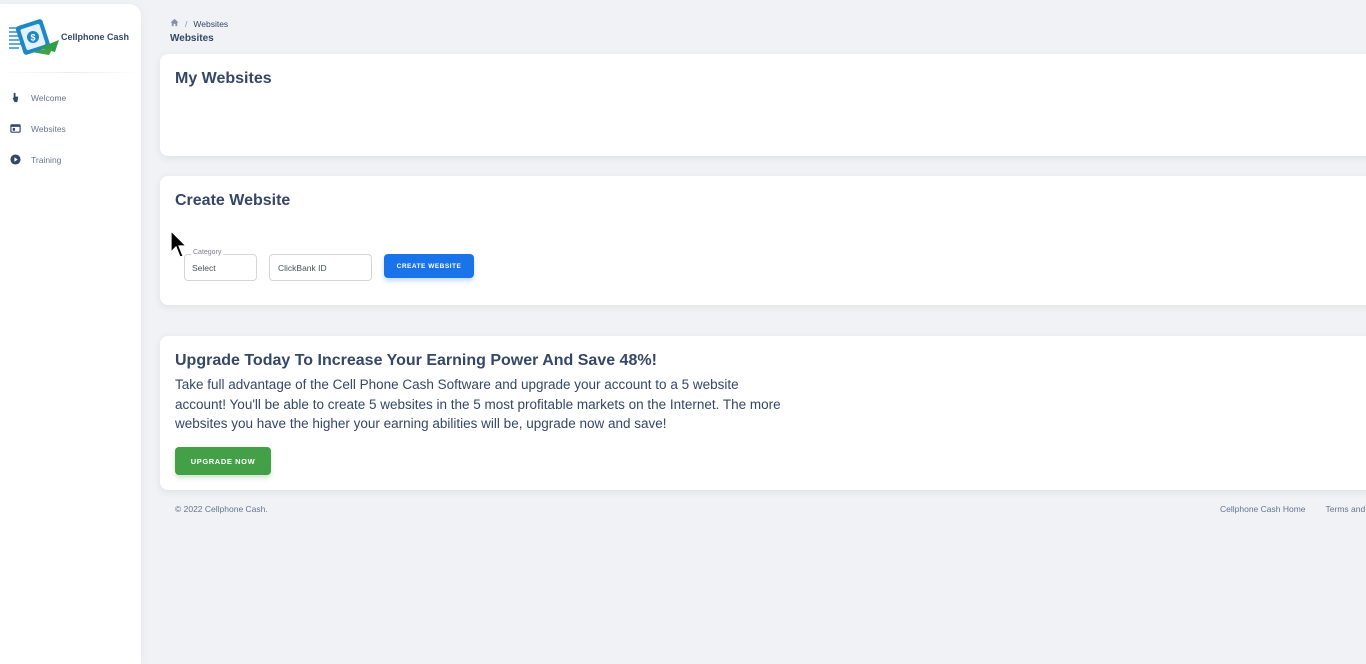  Describe the element at coordinates (223, 78) in the screenshot. I see `my-websites-title: My Websites` at that location.